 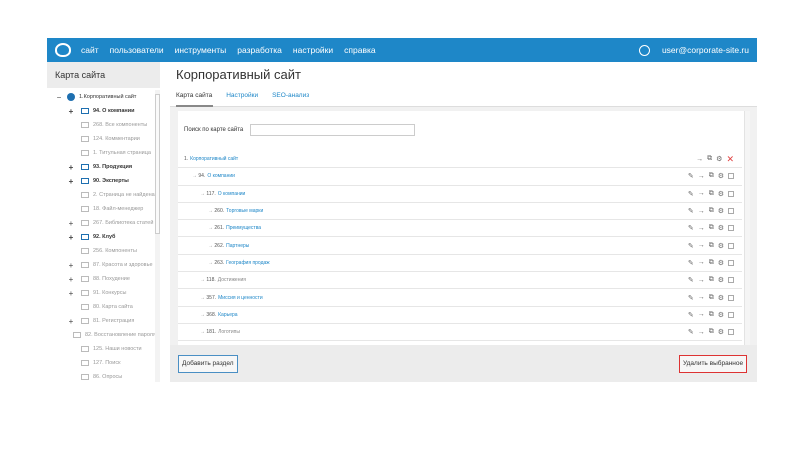 What do you see at coordinates (232, 280) in the screenshot?
I see `row-link: Достижения` at bounding box center [232, 280].